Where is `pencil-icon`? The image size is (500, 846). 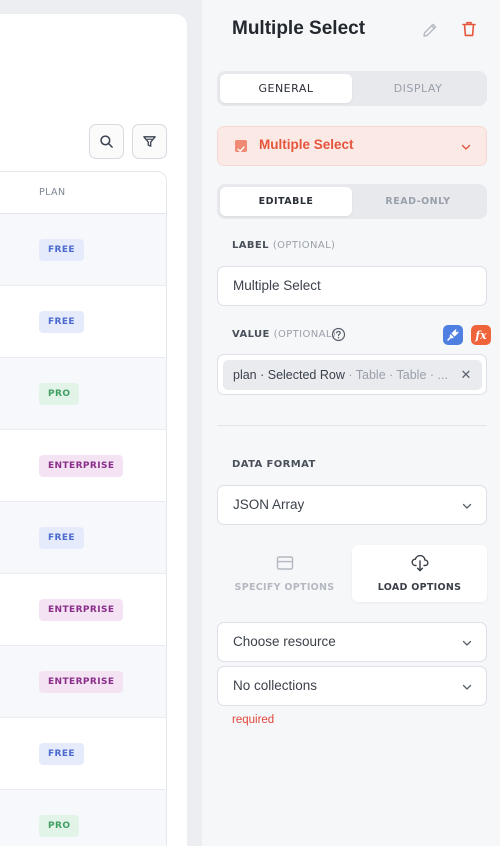 pencil-icon is located at coordinates (430, 30).